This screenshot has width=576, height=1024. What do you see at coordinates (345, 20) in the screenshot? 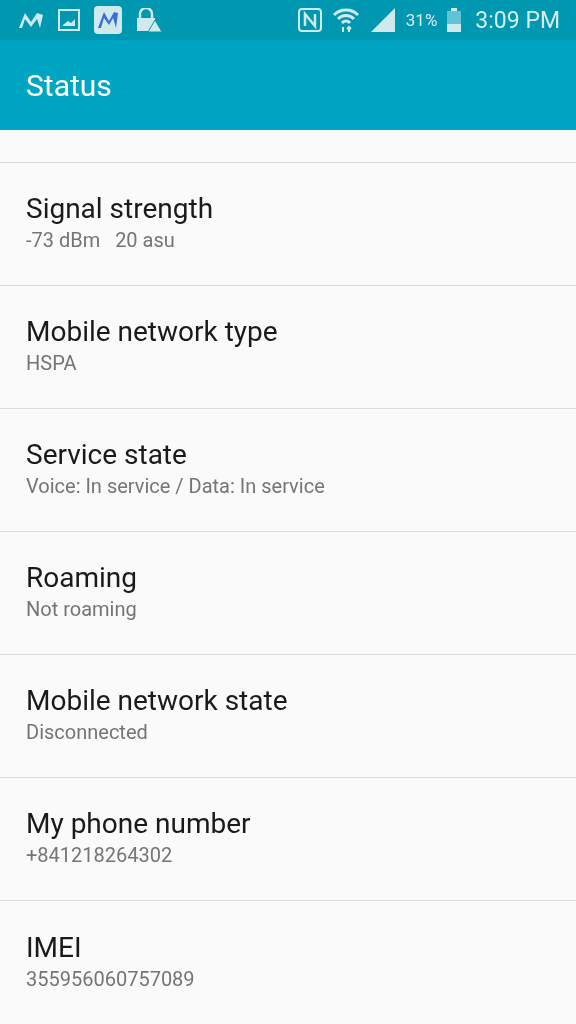
I see `wifi-icon` at bounding box center [345, 20].